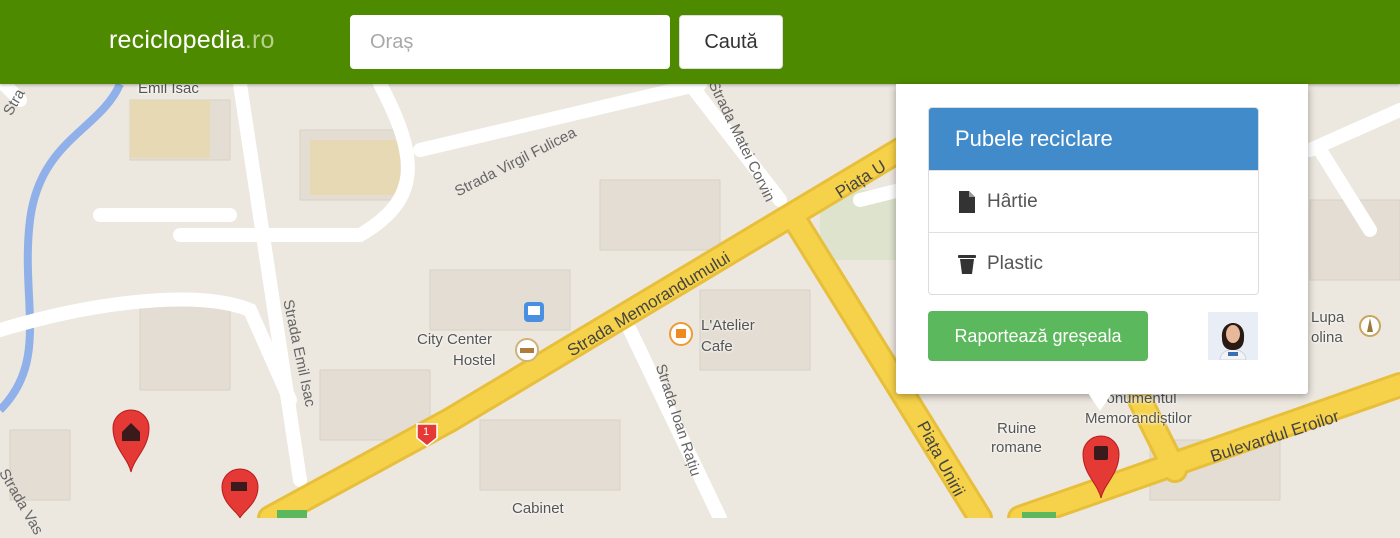 This screenshot has height=538, width=1400. I want to click on place-label-memorandistilor: Memorandiștilor, so click(1138, 418).